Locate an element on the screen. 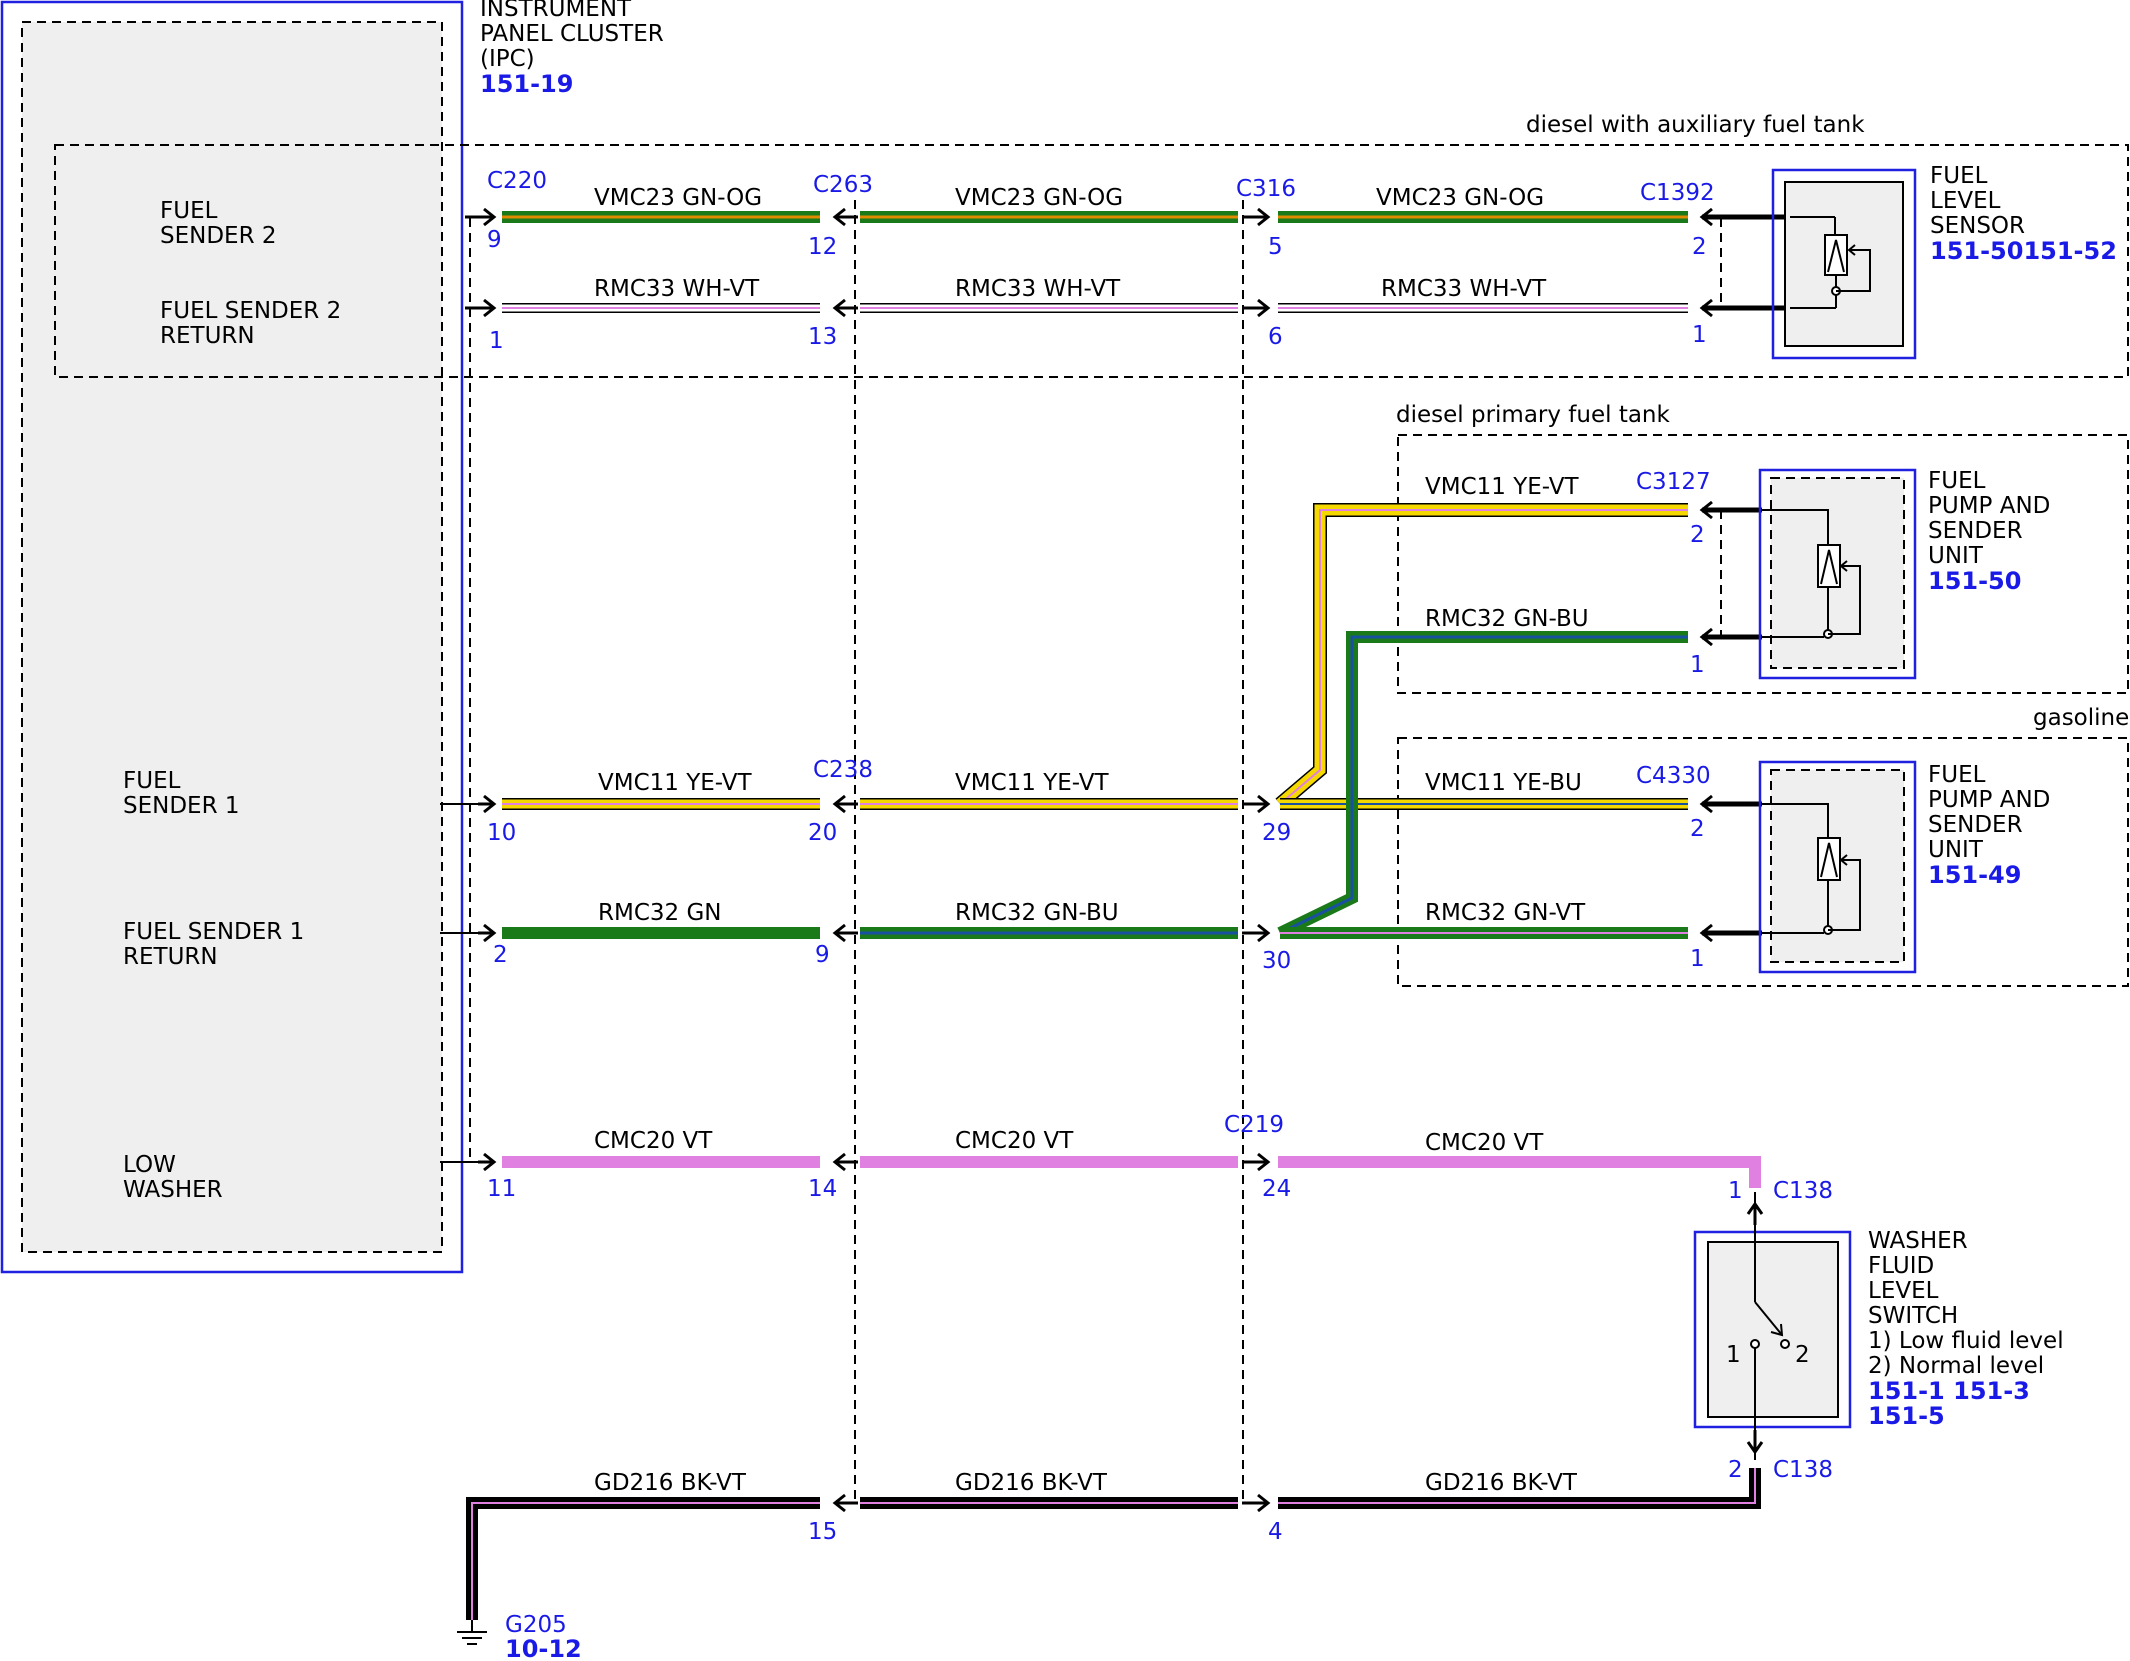  pin-label-low-washer-l2: WASHER is located at coordinates (173, 1190).